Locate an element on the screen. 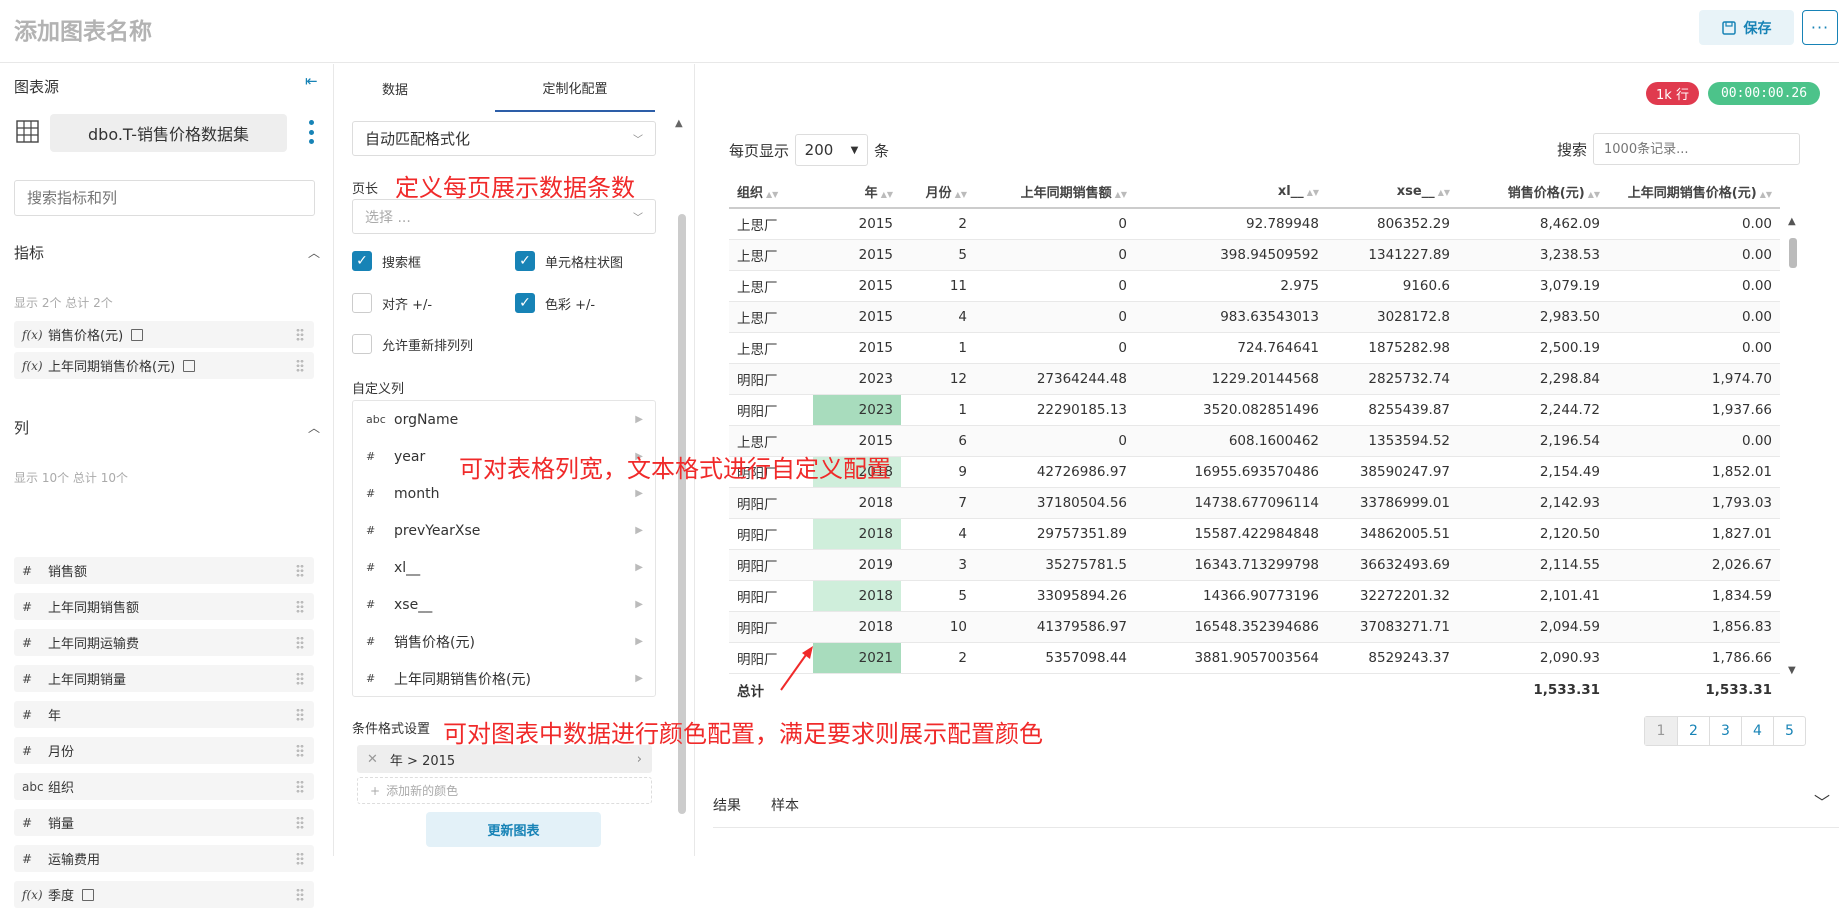  format-select: 自动匹配格式化 ﹀ is located at coordinates (504, 138).